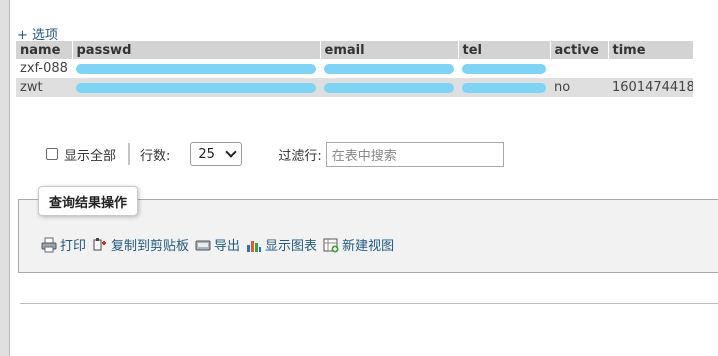  I want to click on table-row: zwt no 1601474418, so click(354, 87).